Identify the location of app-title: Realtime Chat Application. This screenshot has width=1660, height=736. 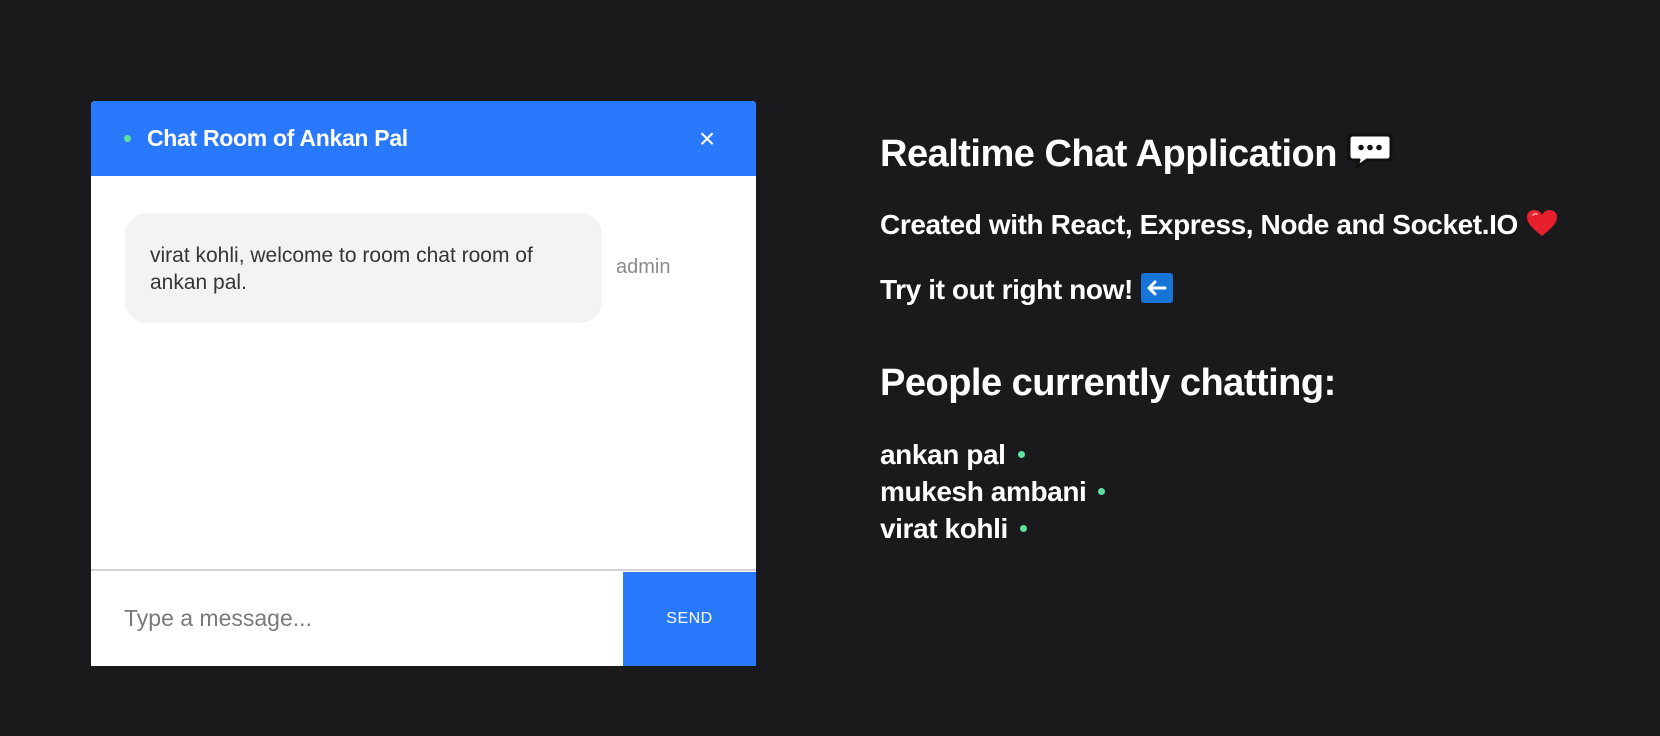
(1136, 156).